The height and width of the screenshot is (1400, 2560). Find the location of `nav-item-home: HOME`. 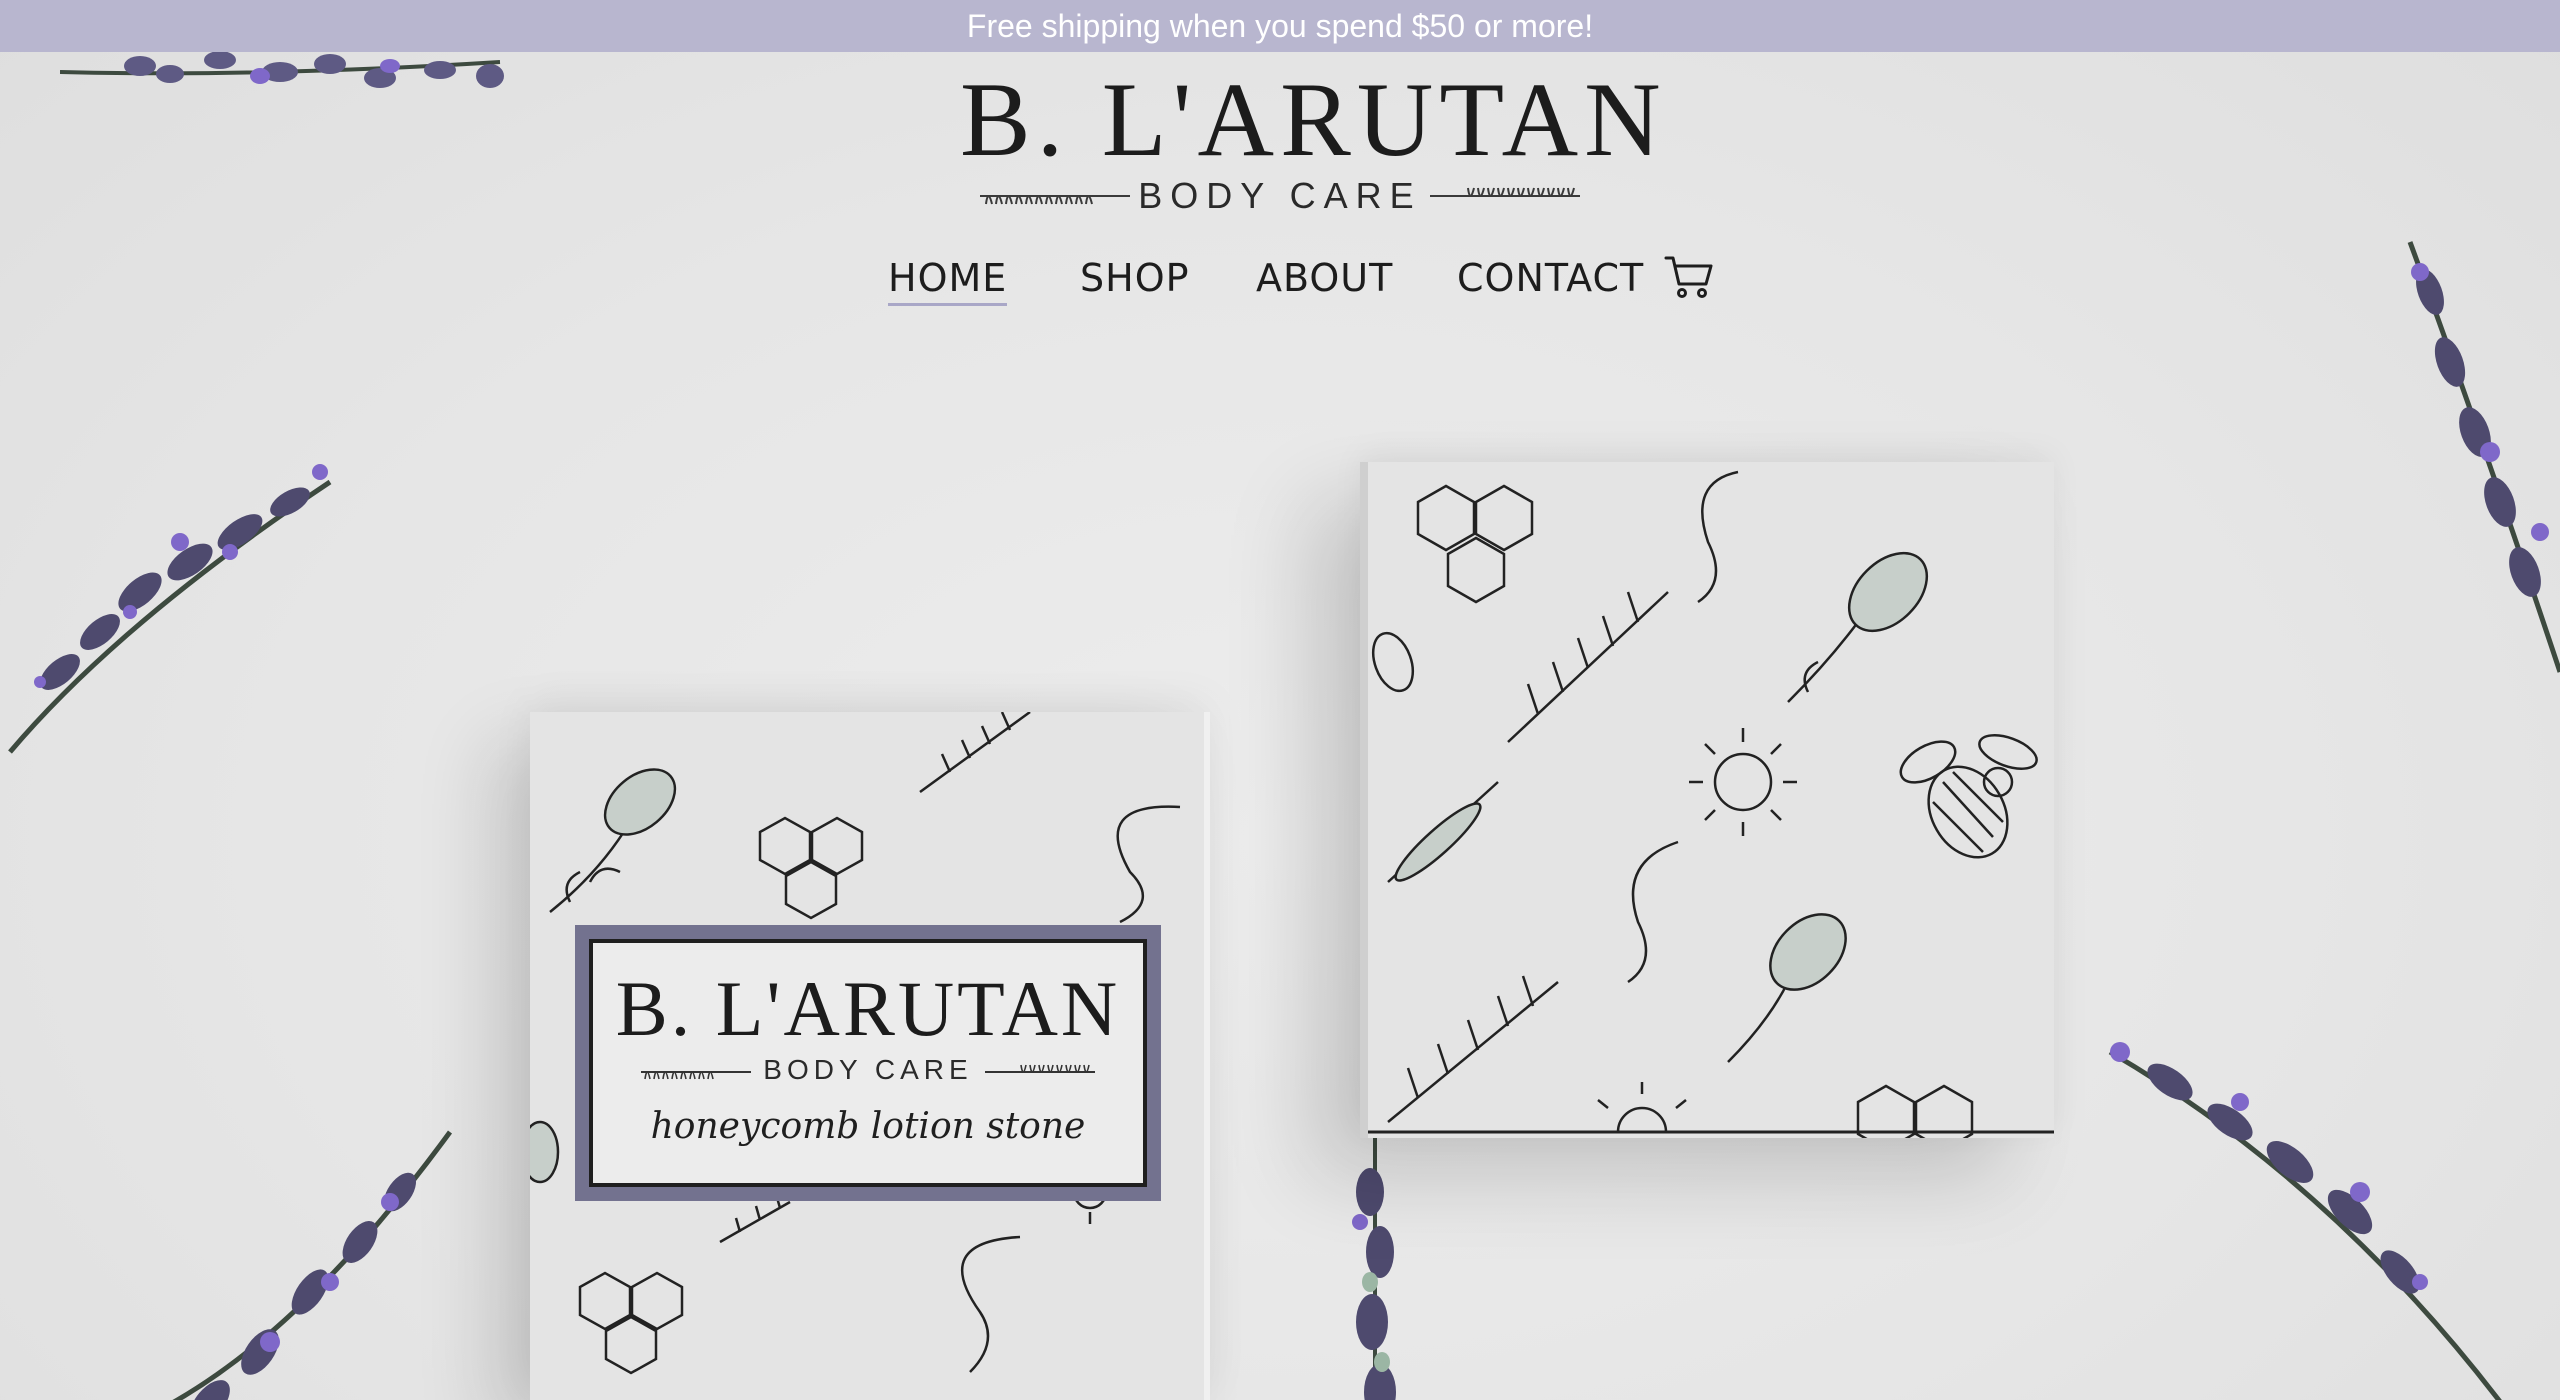

nav-item-home: HOME is located at coordinates (948, 279).